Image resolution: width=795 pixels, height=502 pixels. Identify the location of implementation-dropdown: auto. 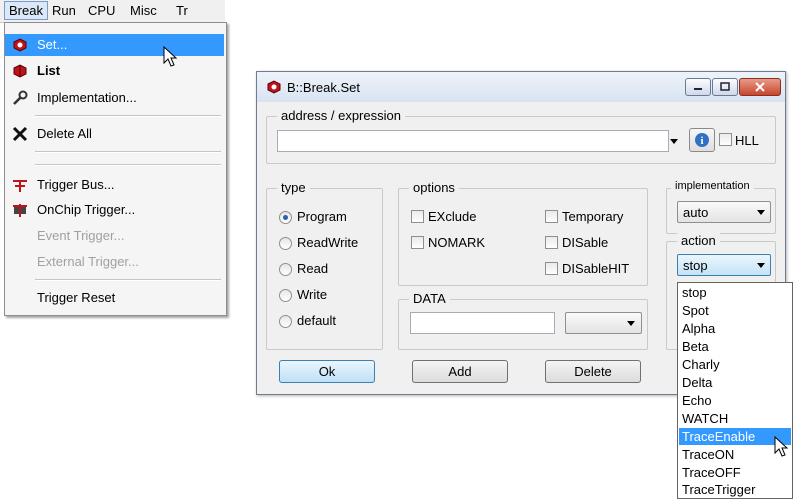
(724, 212).